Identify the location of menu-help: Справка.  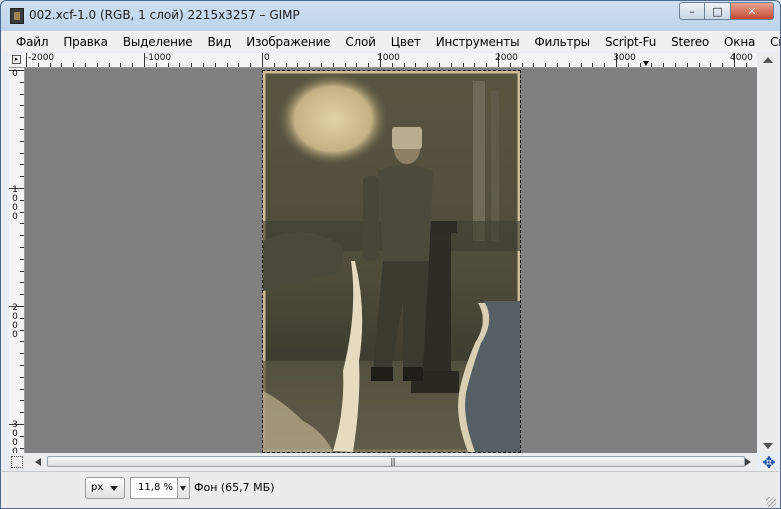
(767, 42).